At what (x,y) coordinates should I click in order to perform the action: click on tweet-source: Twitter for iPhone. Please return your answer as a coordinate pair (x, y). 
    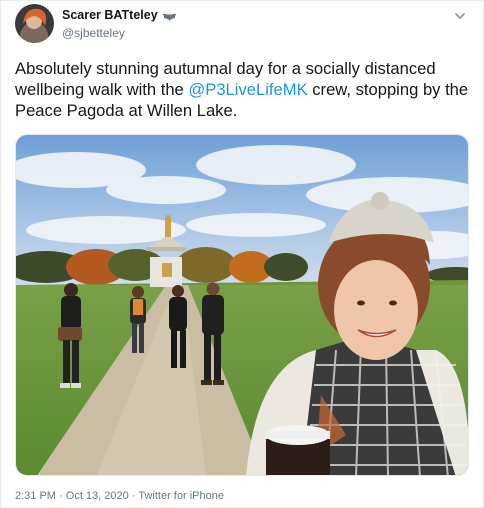
    Looking at the image, I should click on (181, 496).